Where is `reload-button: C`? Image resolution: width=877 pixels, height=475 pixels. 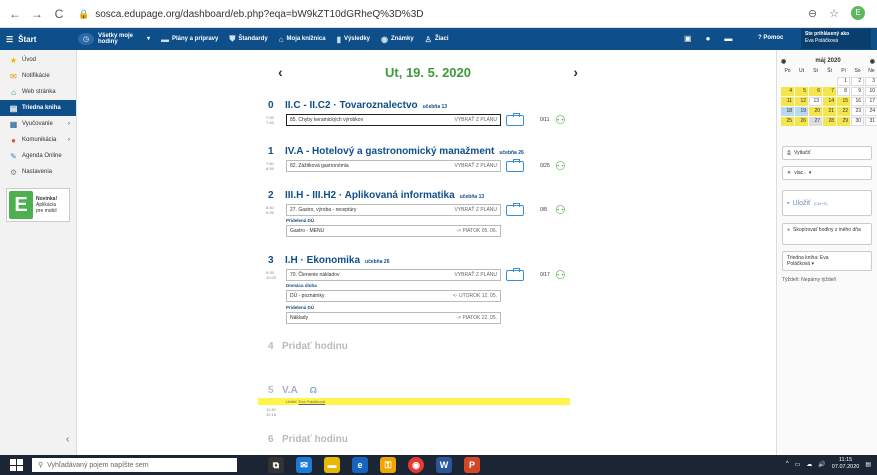 reload-button: C is located at coordinates (59, 14).